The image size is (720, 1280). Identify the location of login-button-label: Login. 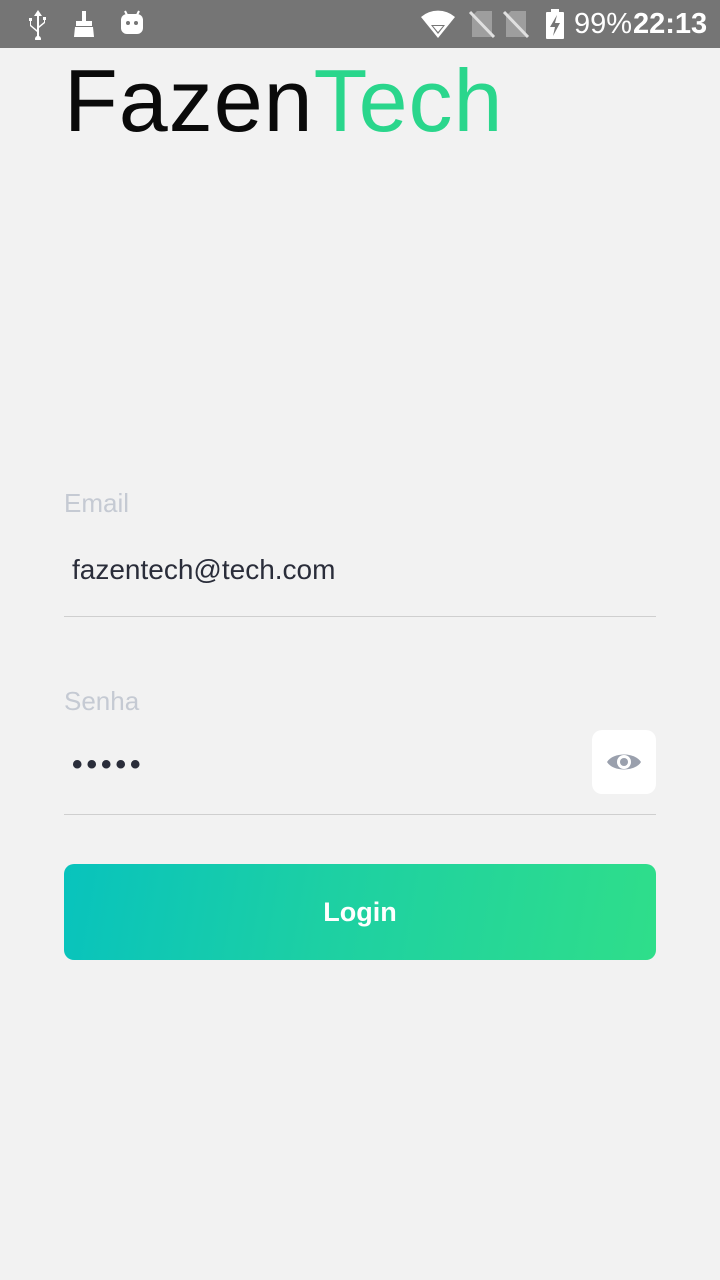
(360, 911).